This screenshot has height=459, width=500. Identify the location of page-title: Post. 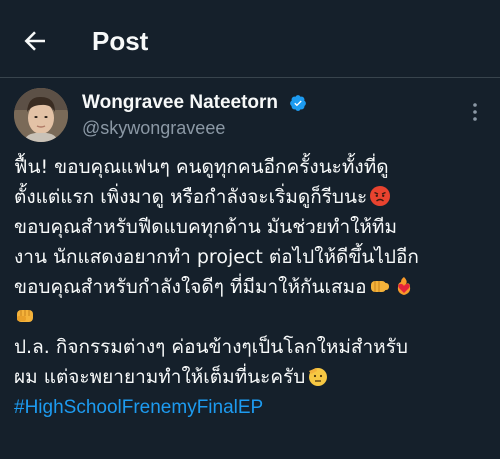
(120, 41).